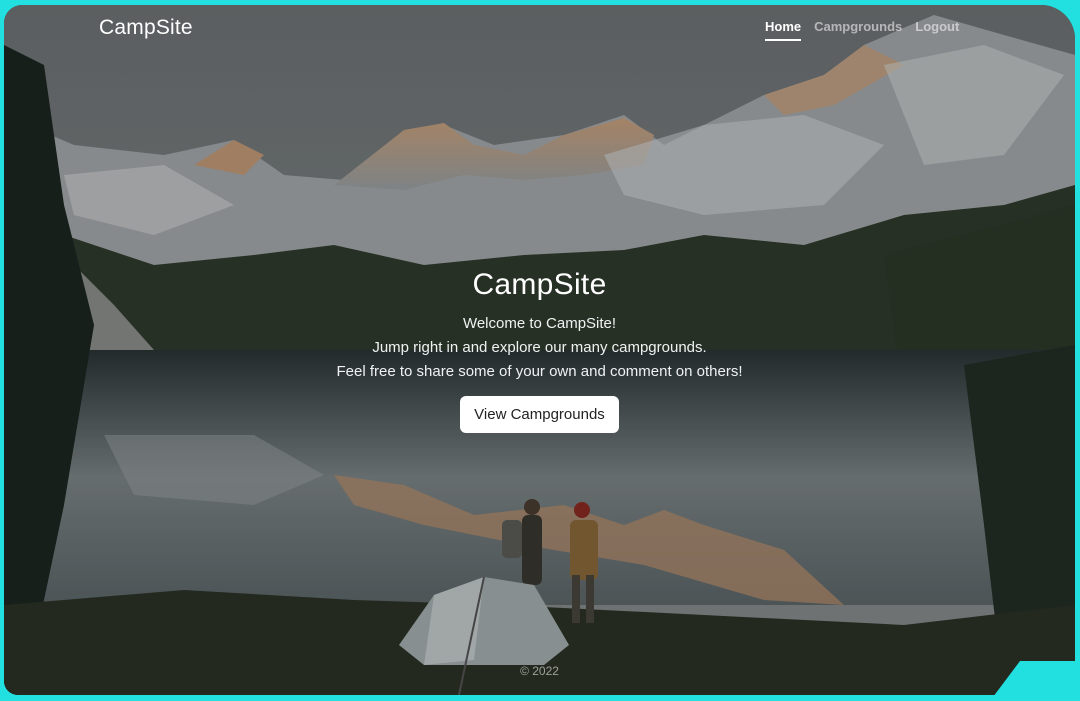  I want to click on nav-link-campgrounds: Campgrounds, so click(858, 30).